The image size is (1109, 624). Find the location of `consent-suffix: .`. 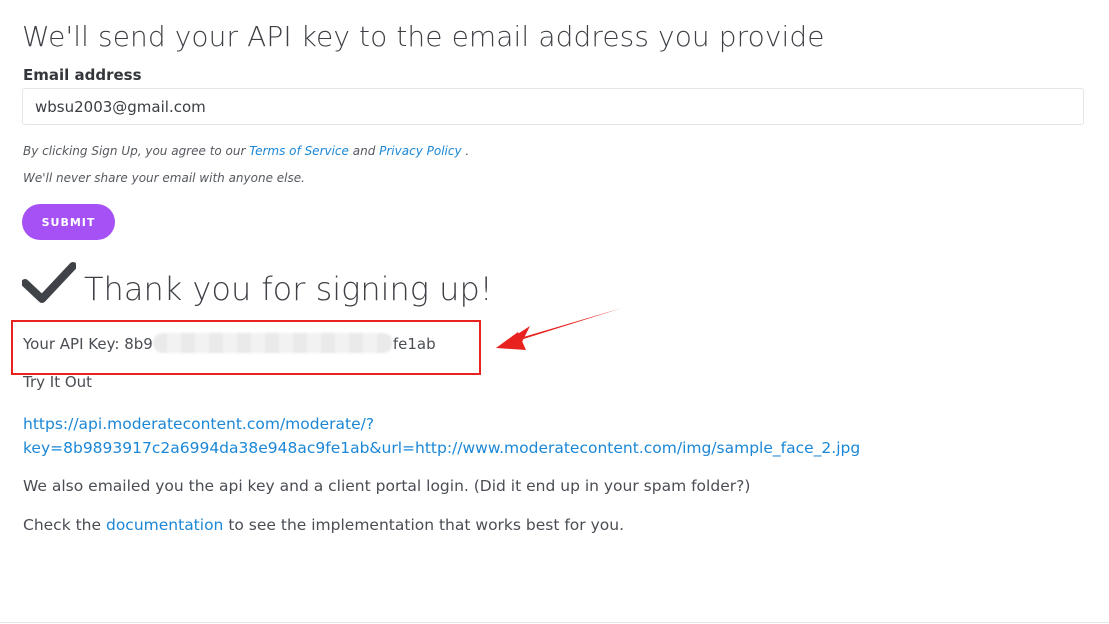

consent-suffix: . is located at coordinates (465, 151).